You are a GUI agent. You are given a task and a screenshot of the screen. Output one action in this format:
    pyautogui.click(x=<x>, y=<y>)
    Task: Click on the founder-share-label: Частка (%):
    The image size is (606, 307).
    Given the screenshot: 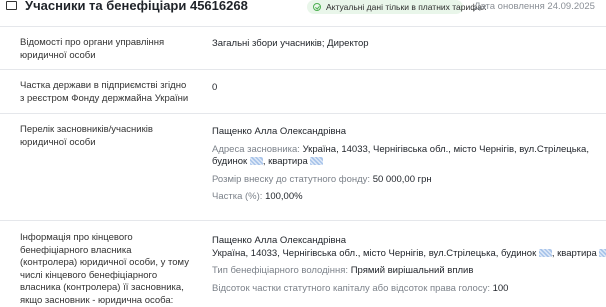 What is the action you would take?
    pyautogui.click(x=237, y=196)
    